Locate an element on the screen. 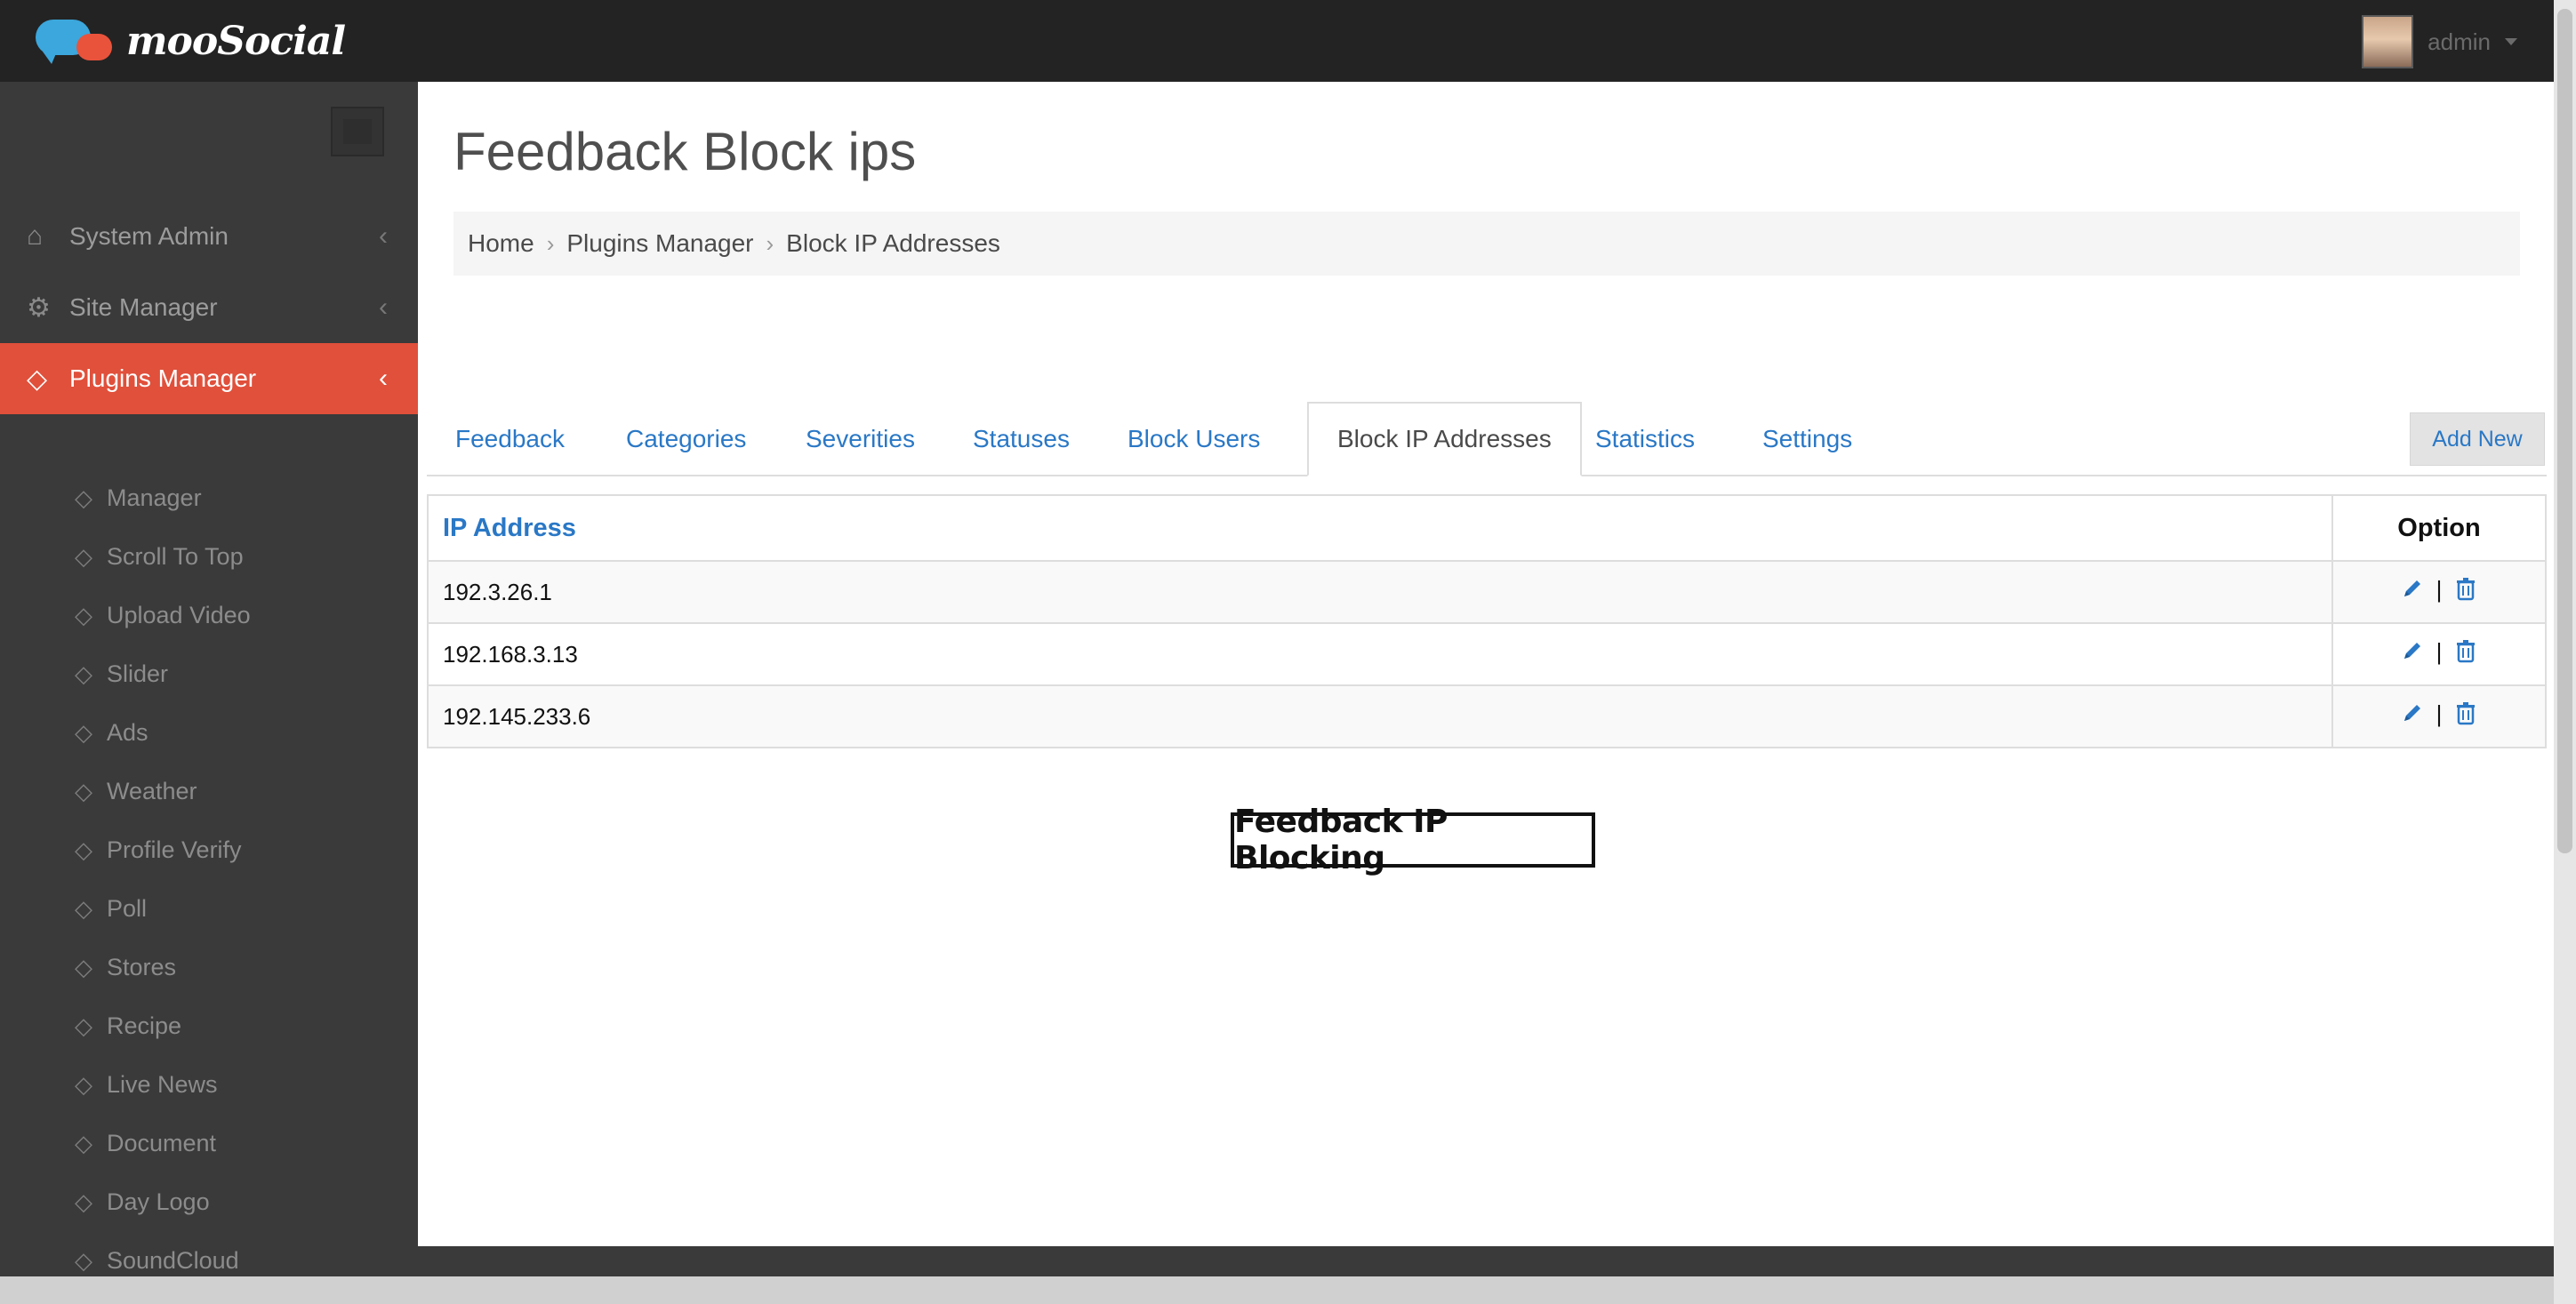 This screenshot has height=1304, width=2576. table-row: 192.3.26.1 | is located at coordinates (1487, 592).